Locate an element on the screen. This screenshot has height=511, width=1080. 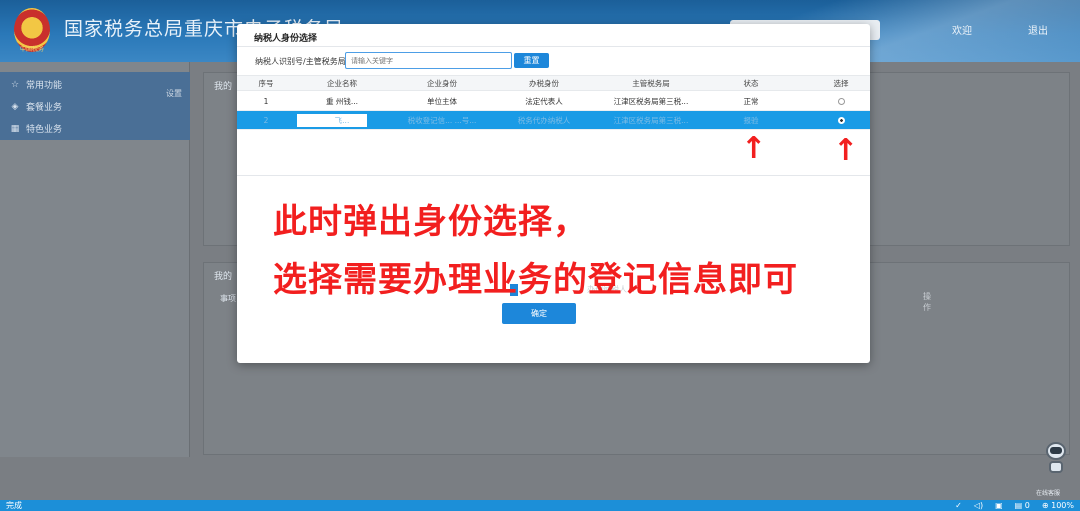
row-role: 税务代办纳税人 is located at coordinates (544, 120).